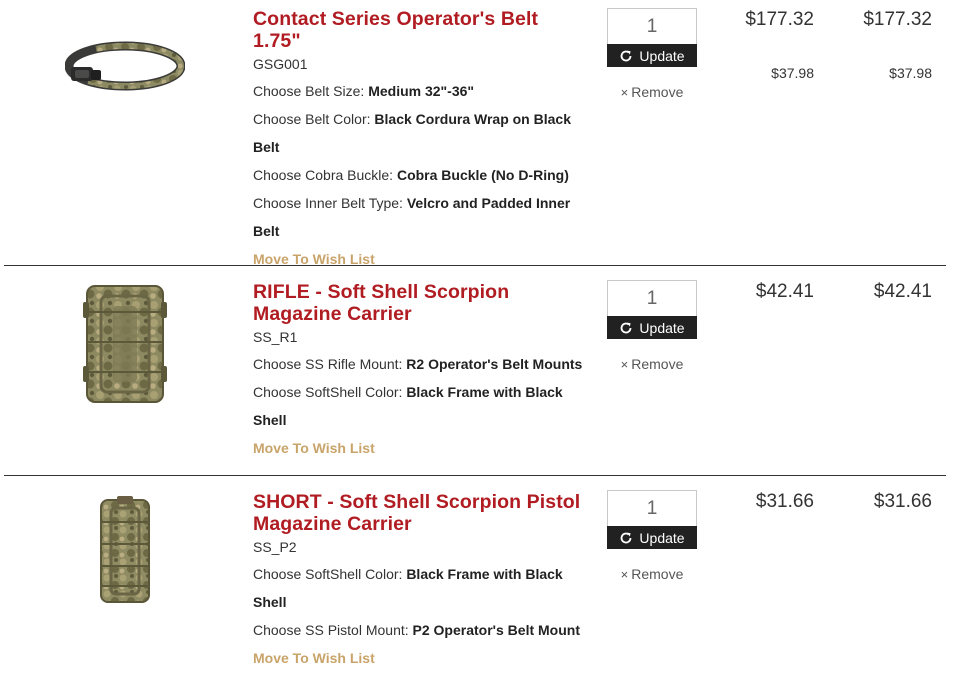 The image size is (960, 676). I want to click on option-value: R2 Operator's Belt Mounts, so click(494, 364).